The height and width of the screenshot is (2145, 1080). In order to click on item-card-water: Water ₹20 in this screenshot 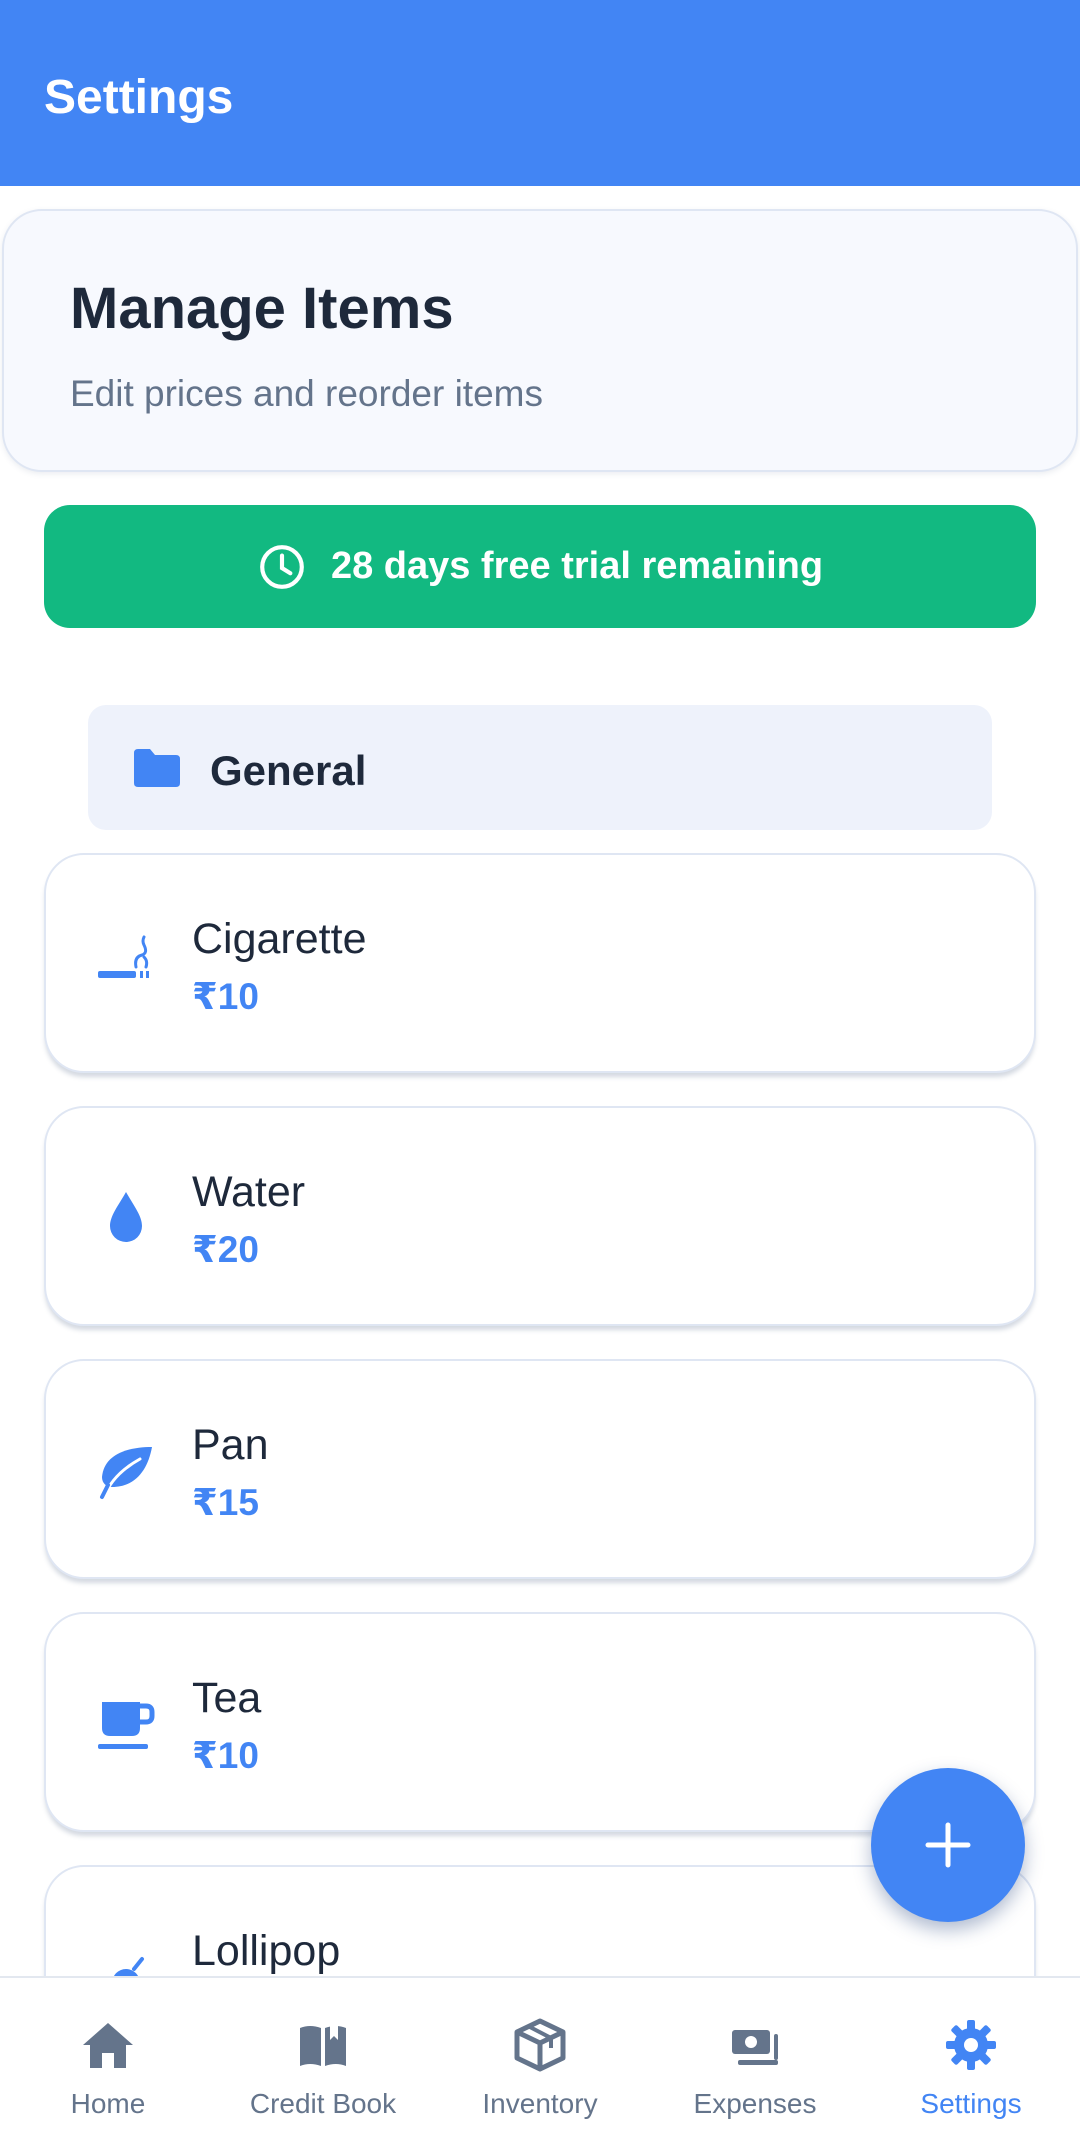, I will do `click(540, 1216)`.